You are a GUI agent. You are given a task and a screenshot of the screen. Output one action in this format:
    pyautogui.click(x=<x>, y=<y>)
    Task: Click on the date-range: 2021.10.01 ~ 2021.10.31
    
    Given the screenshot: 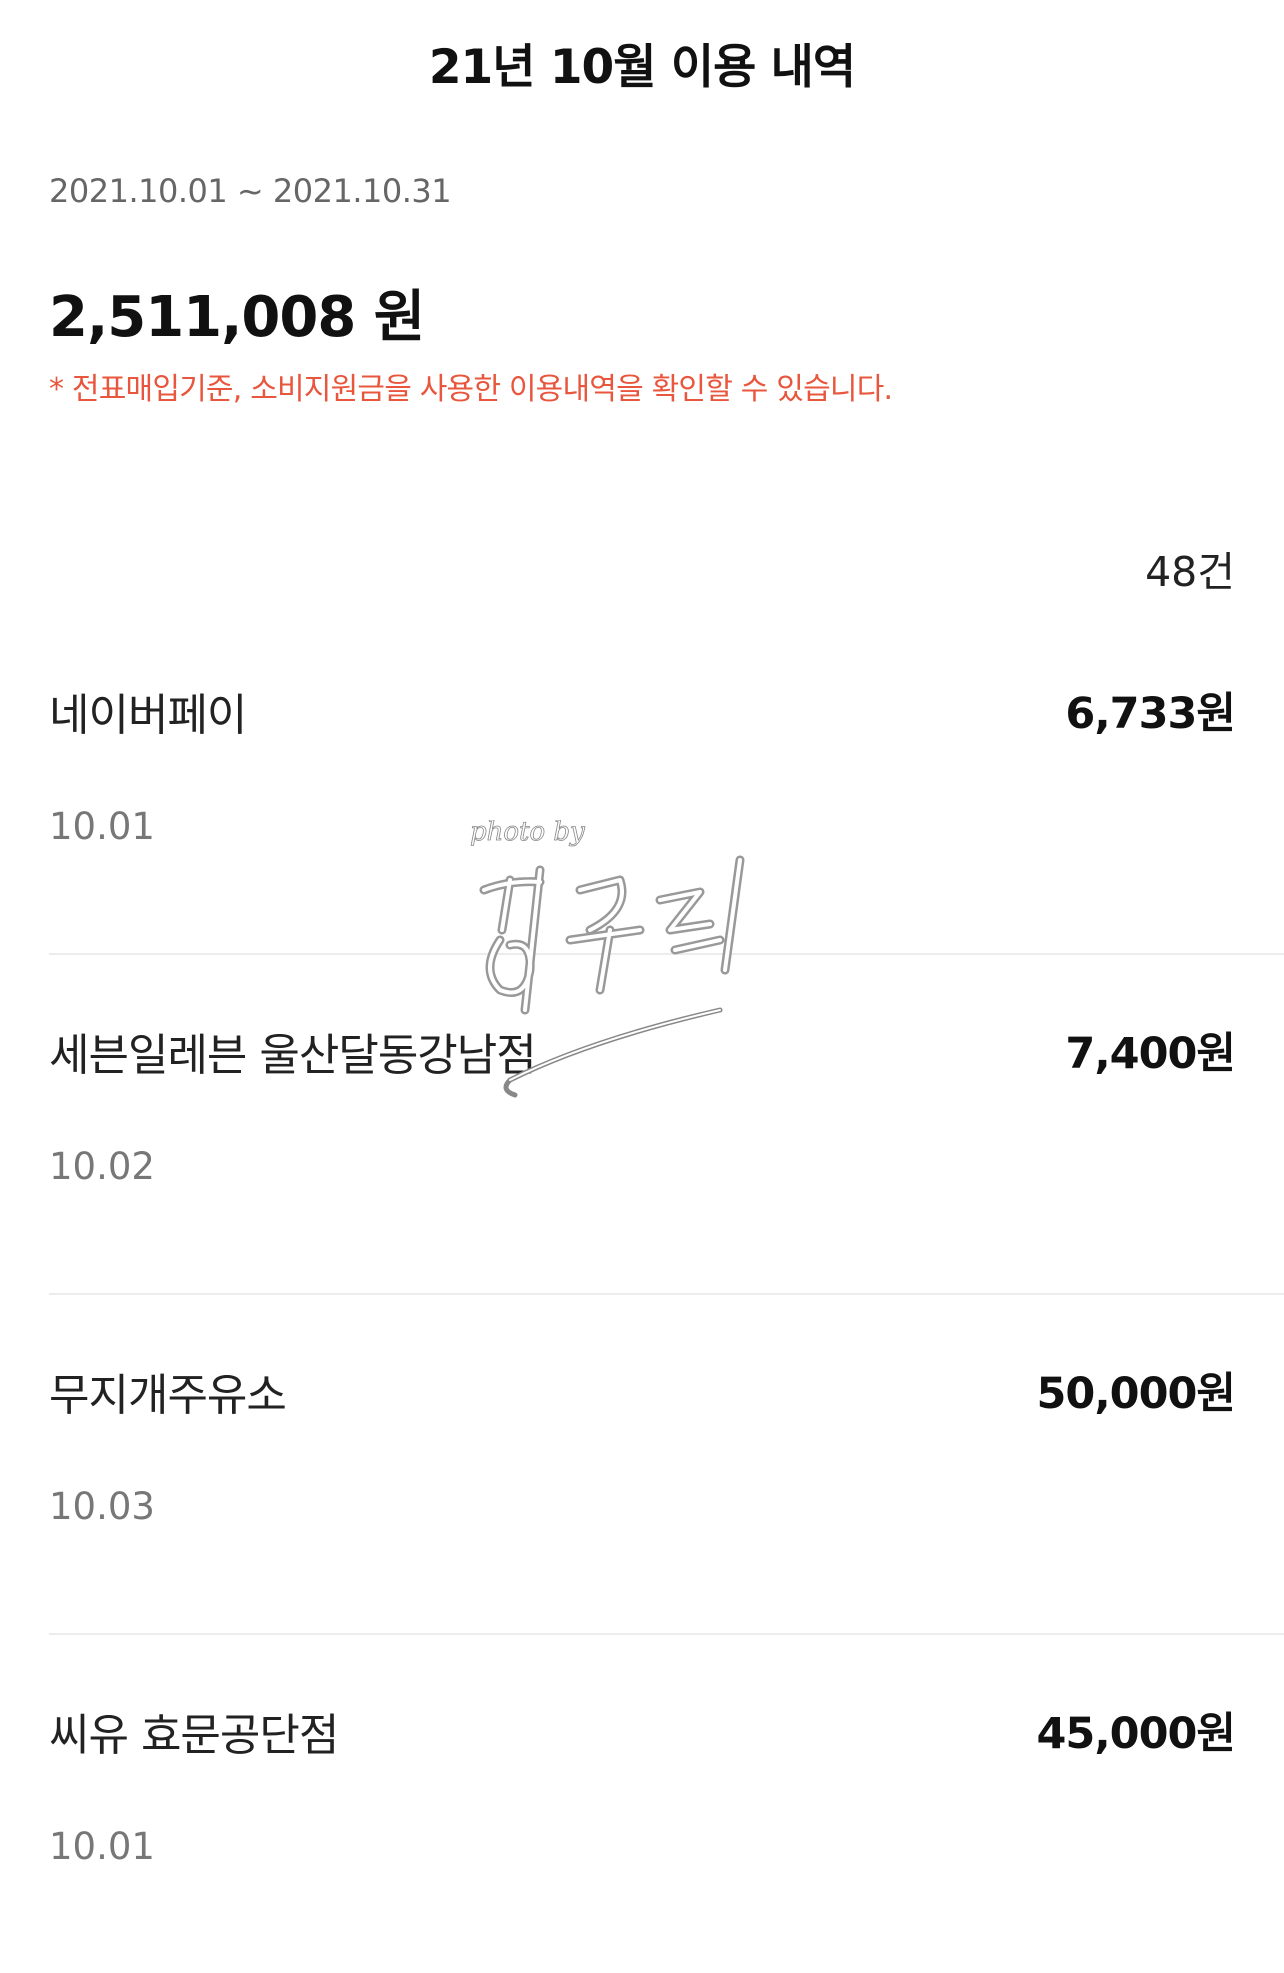 What is the action you would take?
    pyautogui.click(x=250, y=191)
    